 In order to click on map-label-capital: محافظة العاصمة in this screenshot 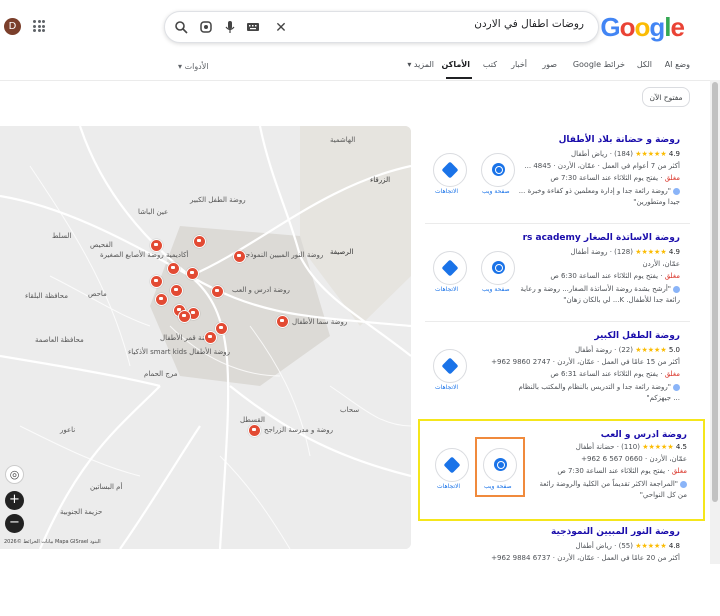, I will do `click(59, 340)`.